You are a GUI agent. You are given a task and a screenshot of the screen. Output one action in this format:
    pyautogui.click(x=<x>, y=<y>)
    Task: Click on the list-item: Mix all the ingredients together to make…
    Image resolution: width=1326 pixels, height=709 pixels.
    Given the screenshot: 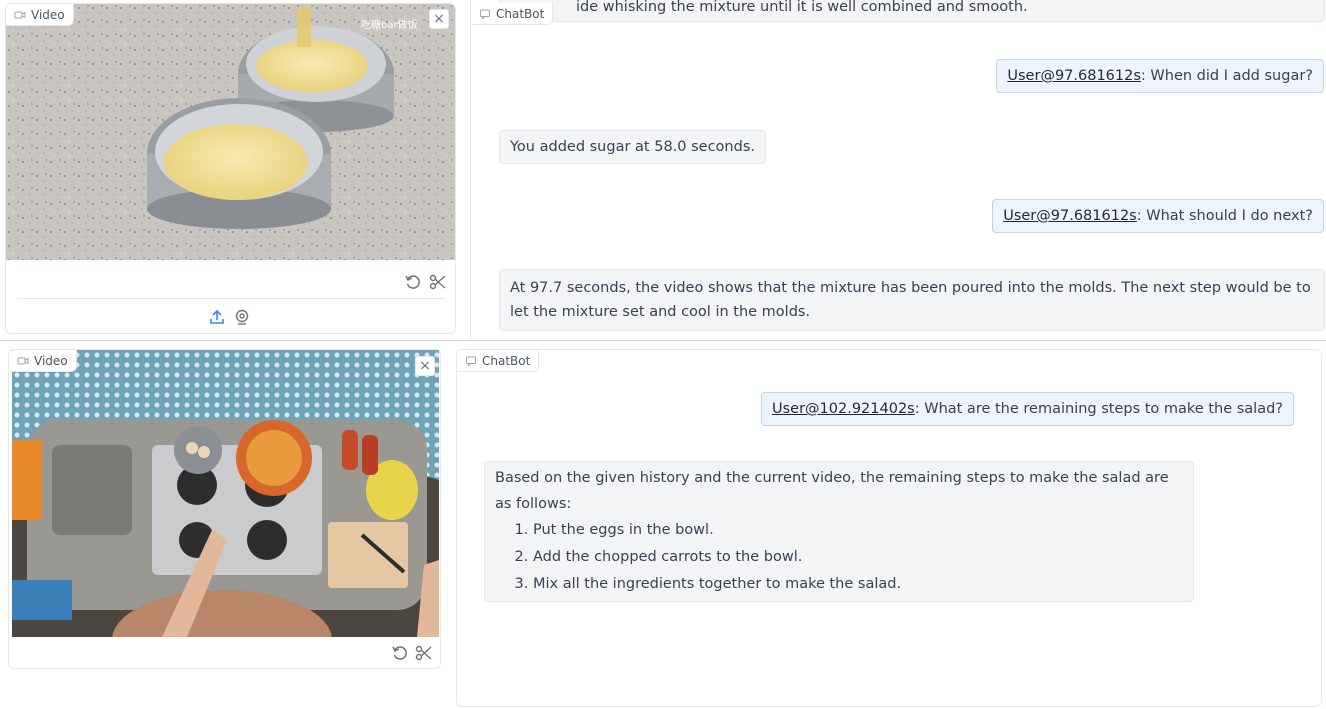 What is the action you would take?
    pyautogui.click(x=858, y=584)
    